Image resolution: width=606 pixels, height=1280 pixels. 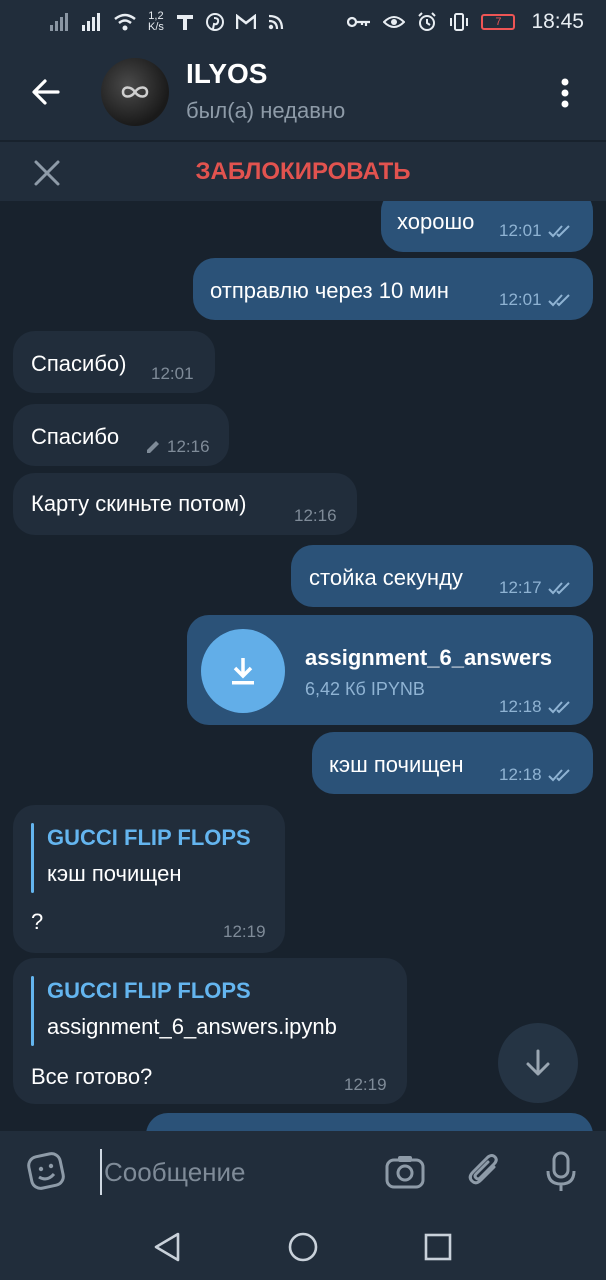 I want to click on message-time: 12:17, so click(x=520, y=587).